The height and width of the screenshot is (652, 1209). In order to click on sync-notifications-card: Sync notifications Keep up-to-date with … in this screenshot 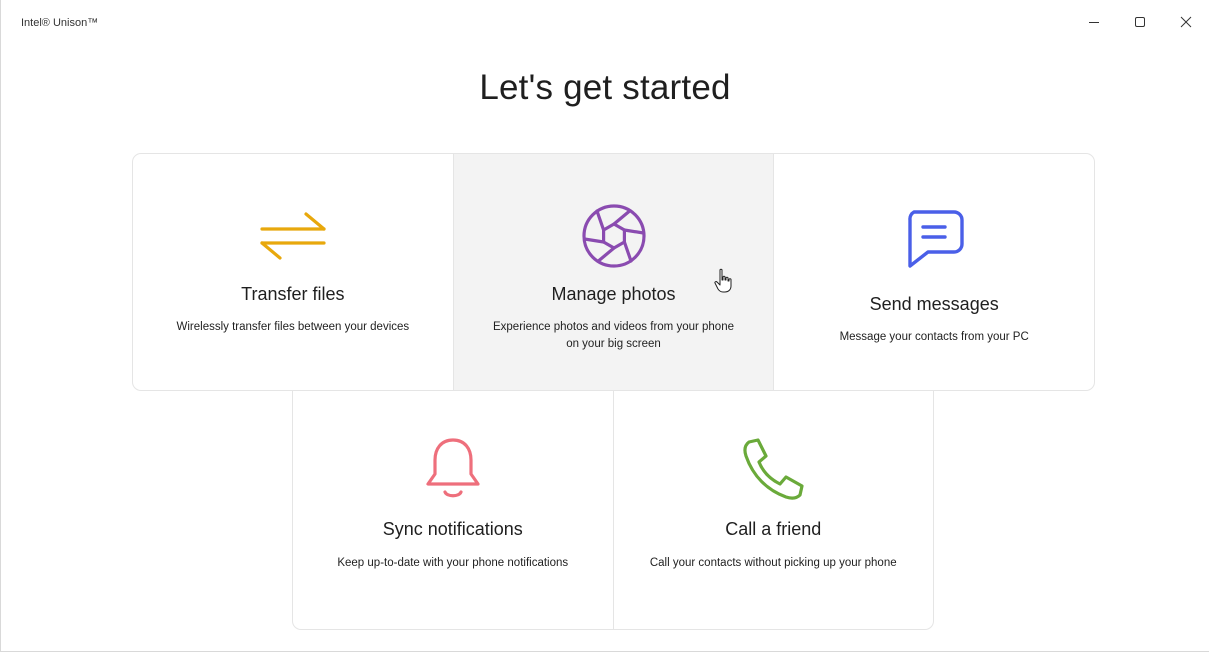, I will do `click(453, 510)`.